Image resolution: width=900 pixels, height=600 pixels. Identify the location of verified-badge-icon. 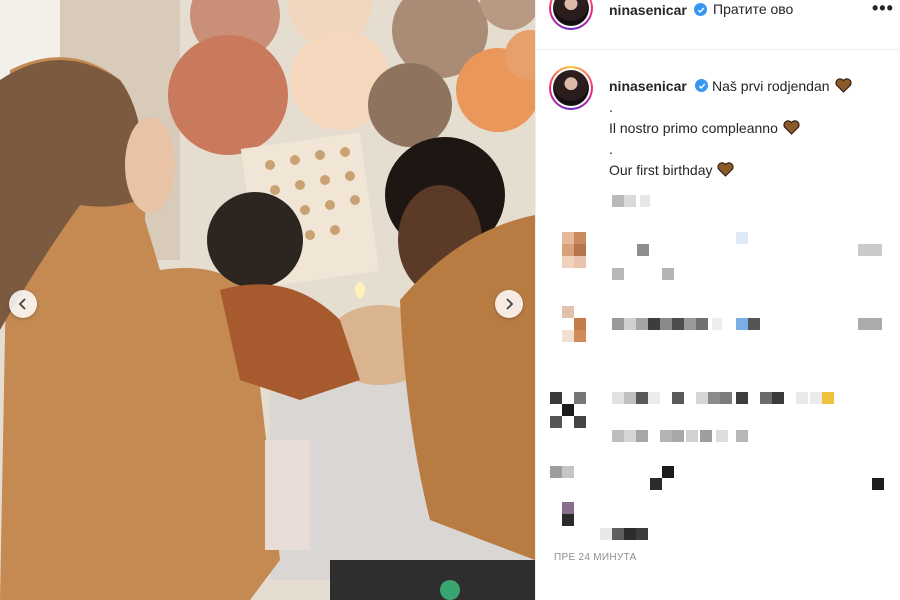
(700, 9).